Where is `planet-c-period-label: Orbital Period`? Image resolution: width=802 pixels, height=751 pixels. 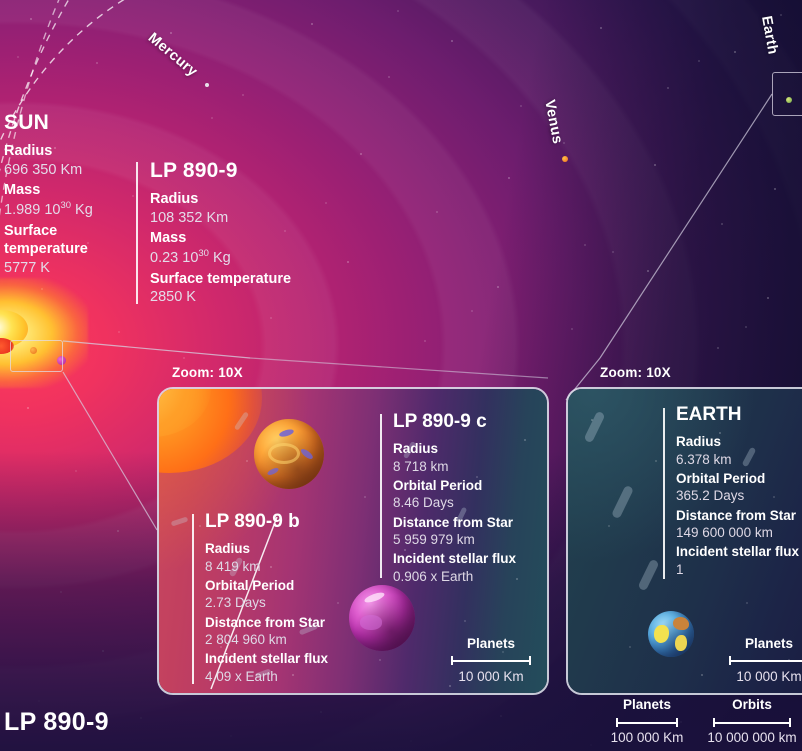
planet-c-period-label: Orbital Period is located at coordinates (438, 485).